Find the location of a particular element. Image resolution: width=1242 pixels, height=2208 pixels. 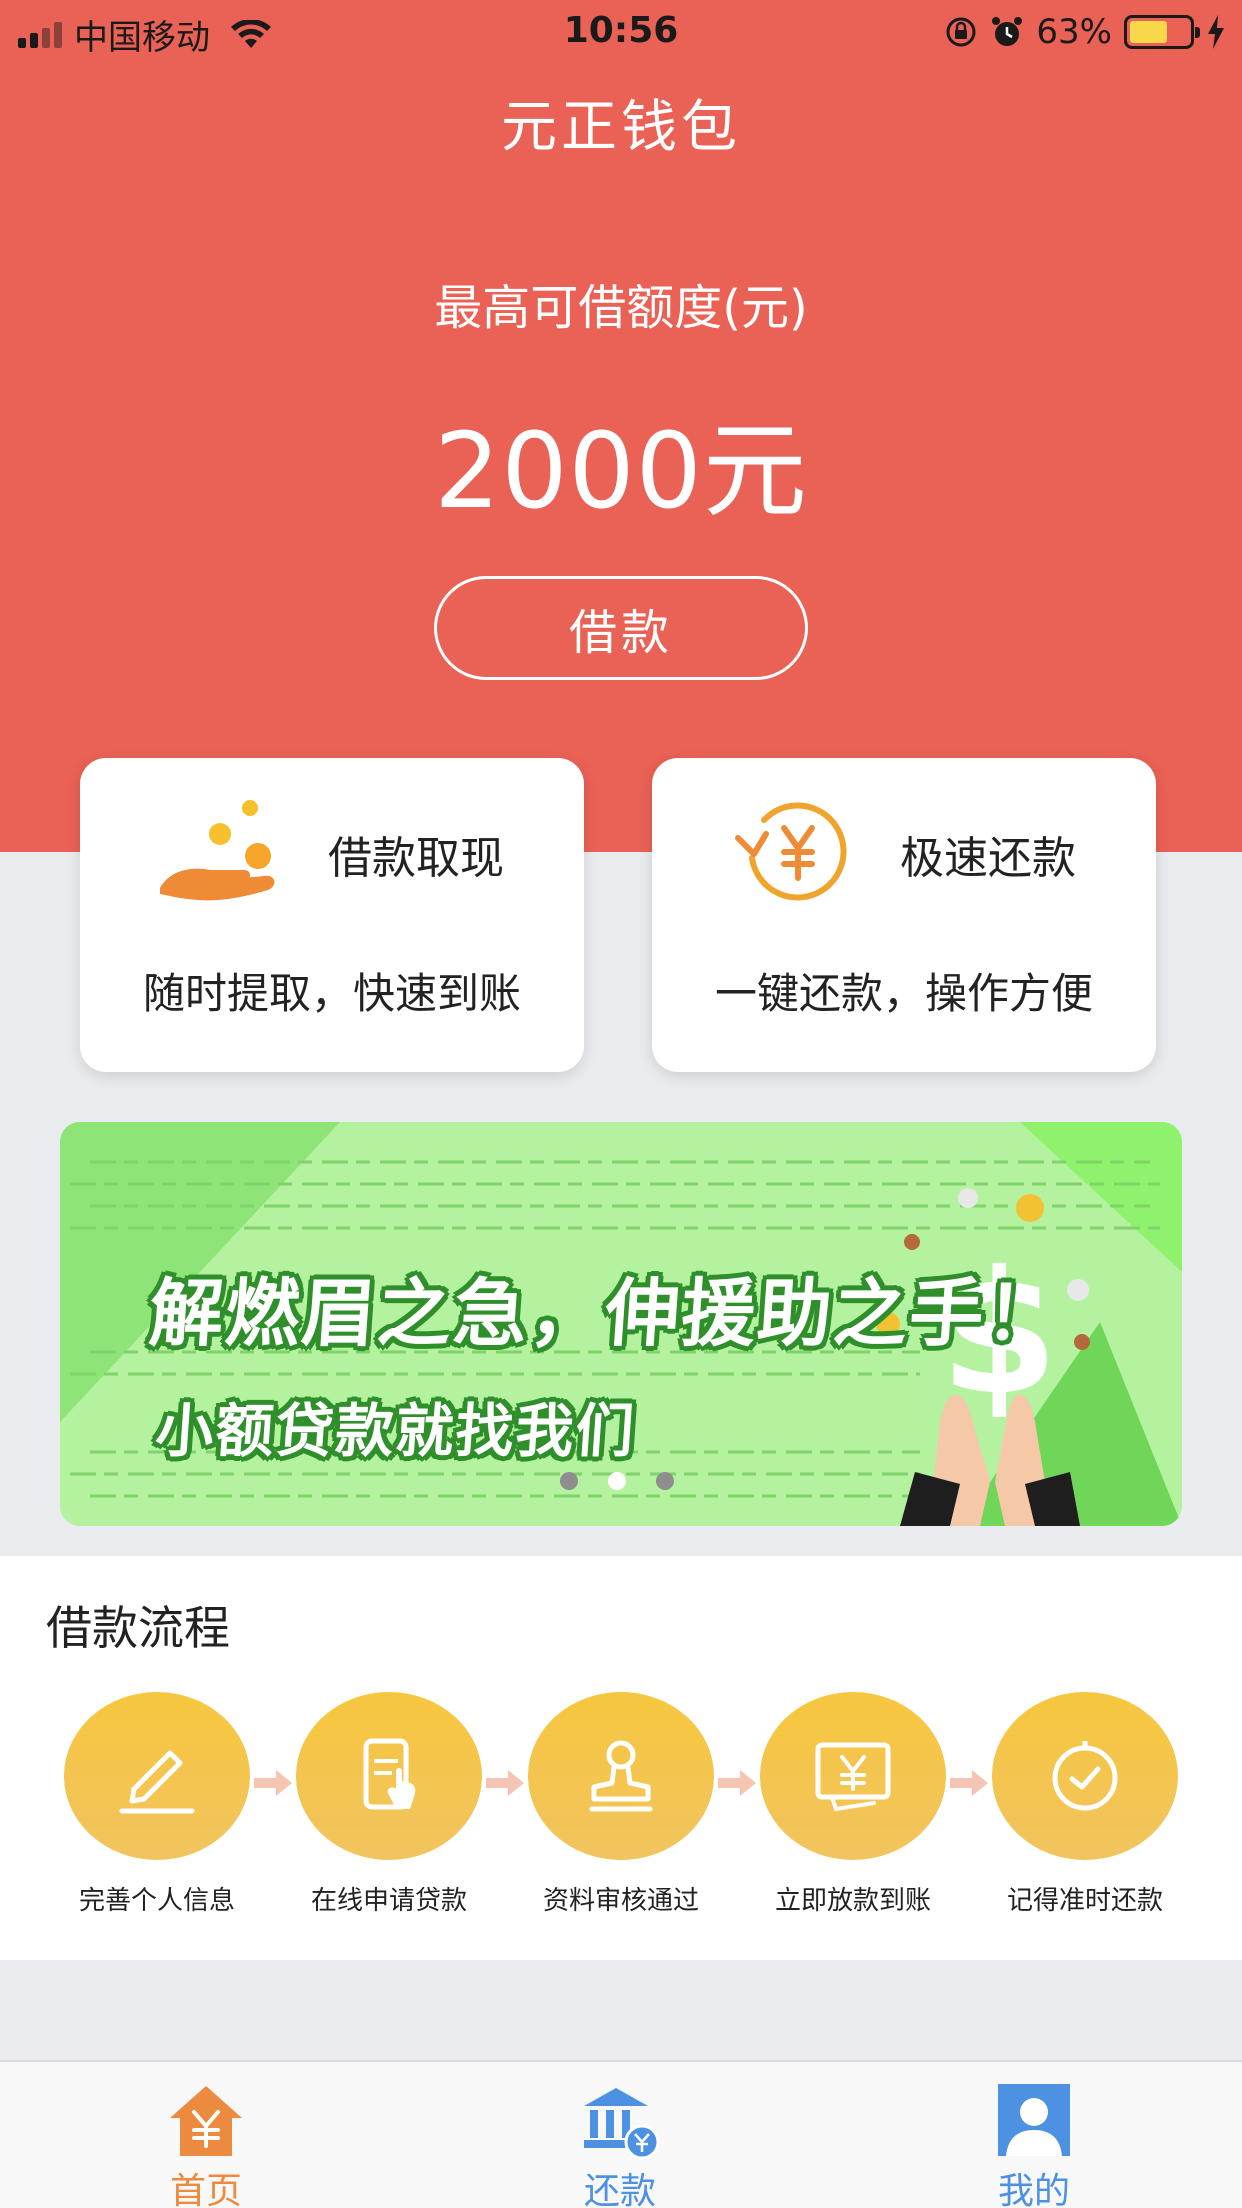

page-dot-active is located at coordinates (617, 1481).